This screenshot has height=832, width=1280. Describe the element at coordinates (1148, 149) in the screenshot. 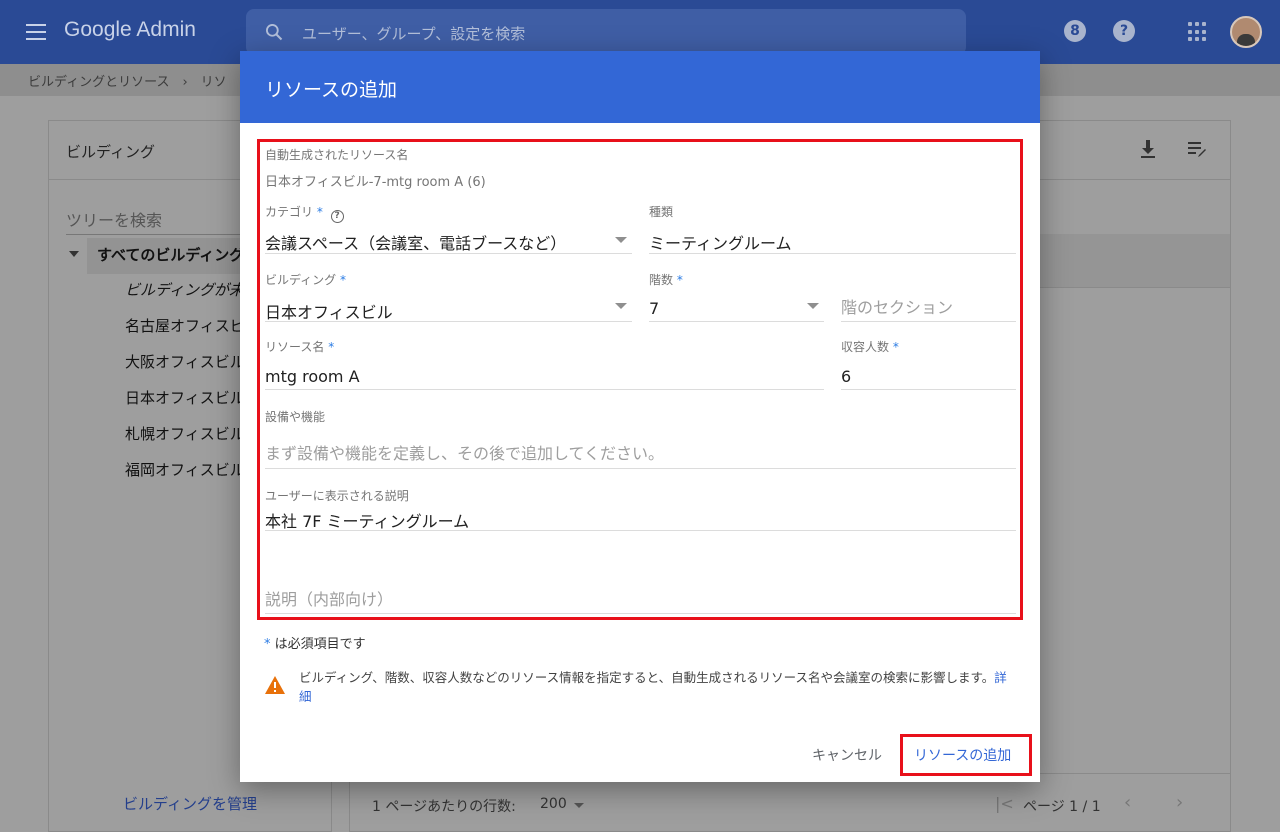

I see `download-icon` at that location.